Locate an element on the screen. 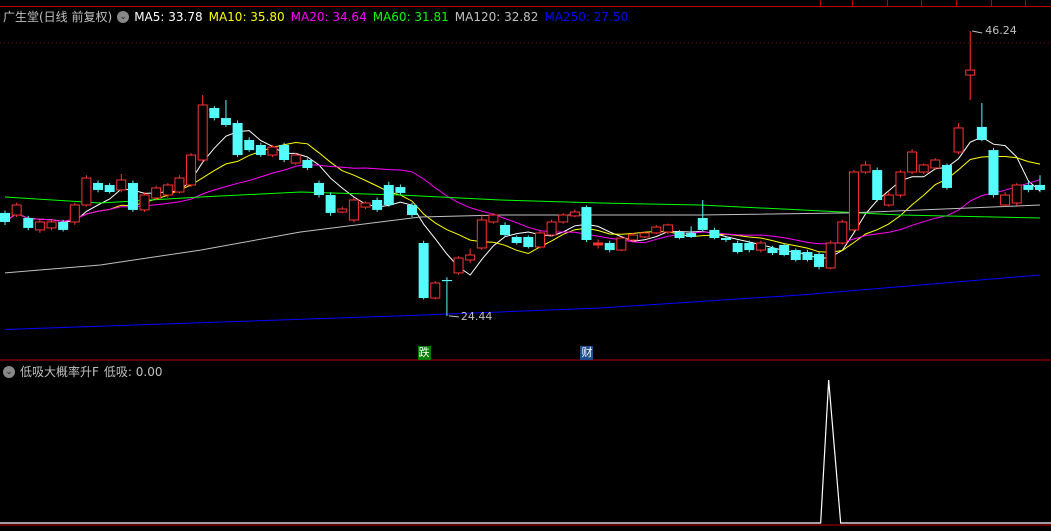 This screenshot has height=531, width=1051. line-ma120 is located at coordinates (522, 239).